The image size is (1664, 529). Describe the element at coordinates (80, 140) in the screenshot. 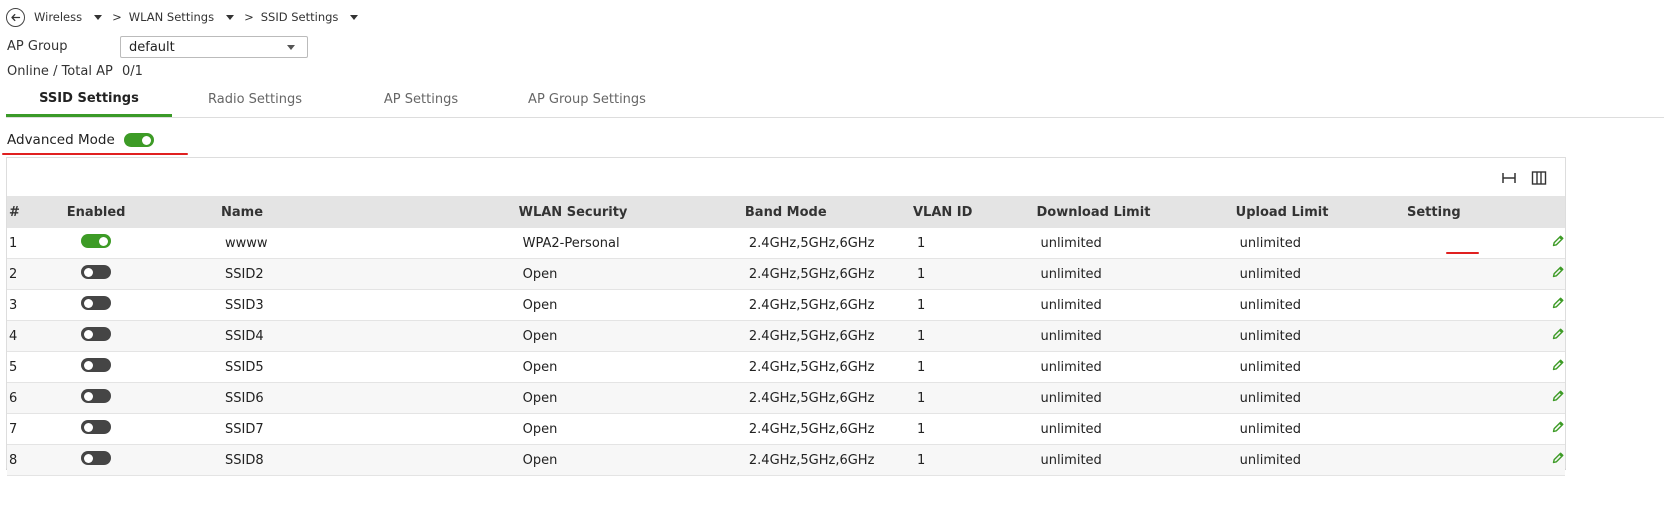

I see `advanced-mode: Advanced Mode` at that location.